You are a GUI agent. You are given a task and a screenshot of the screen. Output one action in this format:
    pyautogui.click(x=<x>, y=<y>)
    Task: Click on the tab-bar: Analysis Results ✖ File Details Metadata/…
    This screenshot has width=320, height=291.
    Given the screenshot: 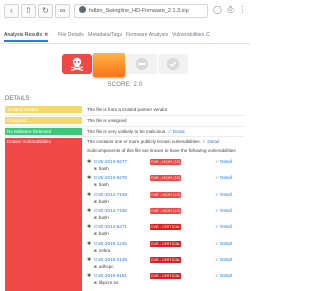 What is the action you would take?
    pyautogui.click(x=125, y=37)
    